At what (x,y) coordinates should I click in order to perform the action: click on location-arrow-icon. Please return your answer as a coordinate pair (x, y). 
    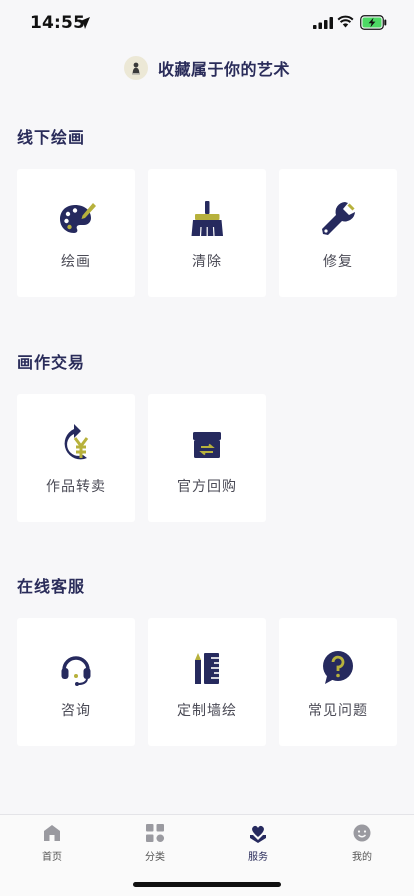
    Looking at the image, I should click on (84, 23).